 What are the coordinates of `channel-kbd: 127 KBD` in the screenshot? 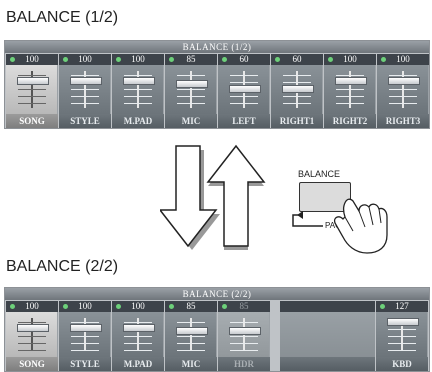 It's located at (402, 336).